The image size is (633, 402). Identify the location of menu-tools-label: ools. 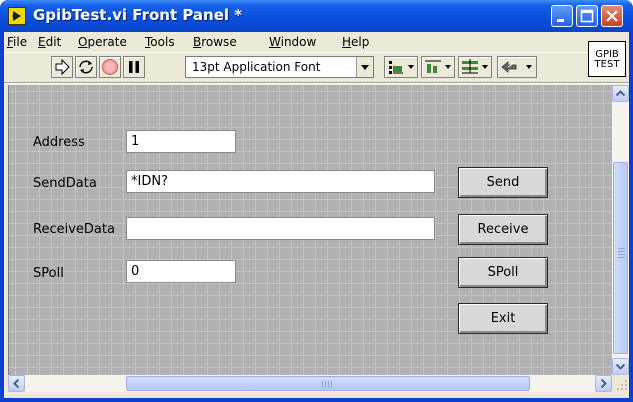
(162, 42).